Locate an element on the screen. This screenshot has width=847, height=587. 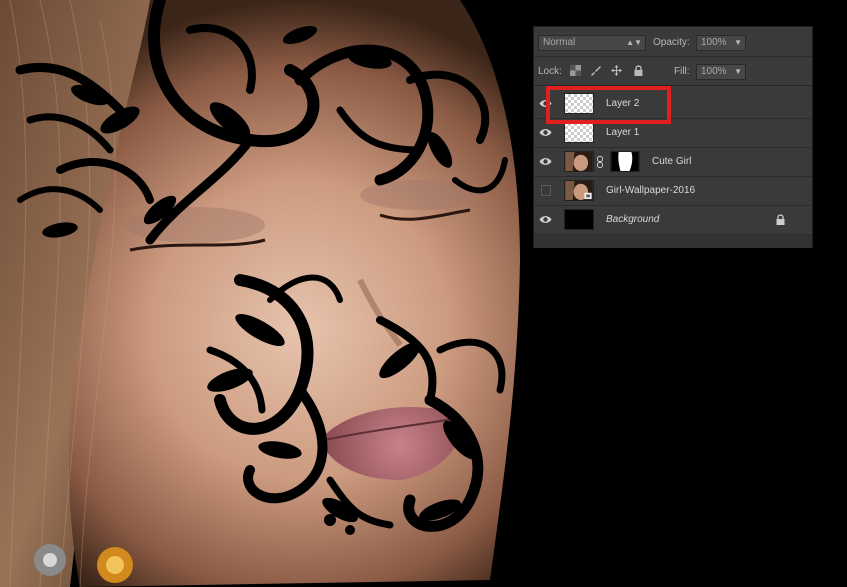
visibility-toggle-off is located at coordinates (546, 190).